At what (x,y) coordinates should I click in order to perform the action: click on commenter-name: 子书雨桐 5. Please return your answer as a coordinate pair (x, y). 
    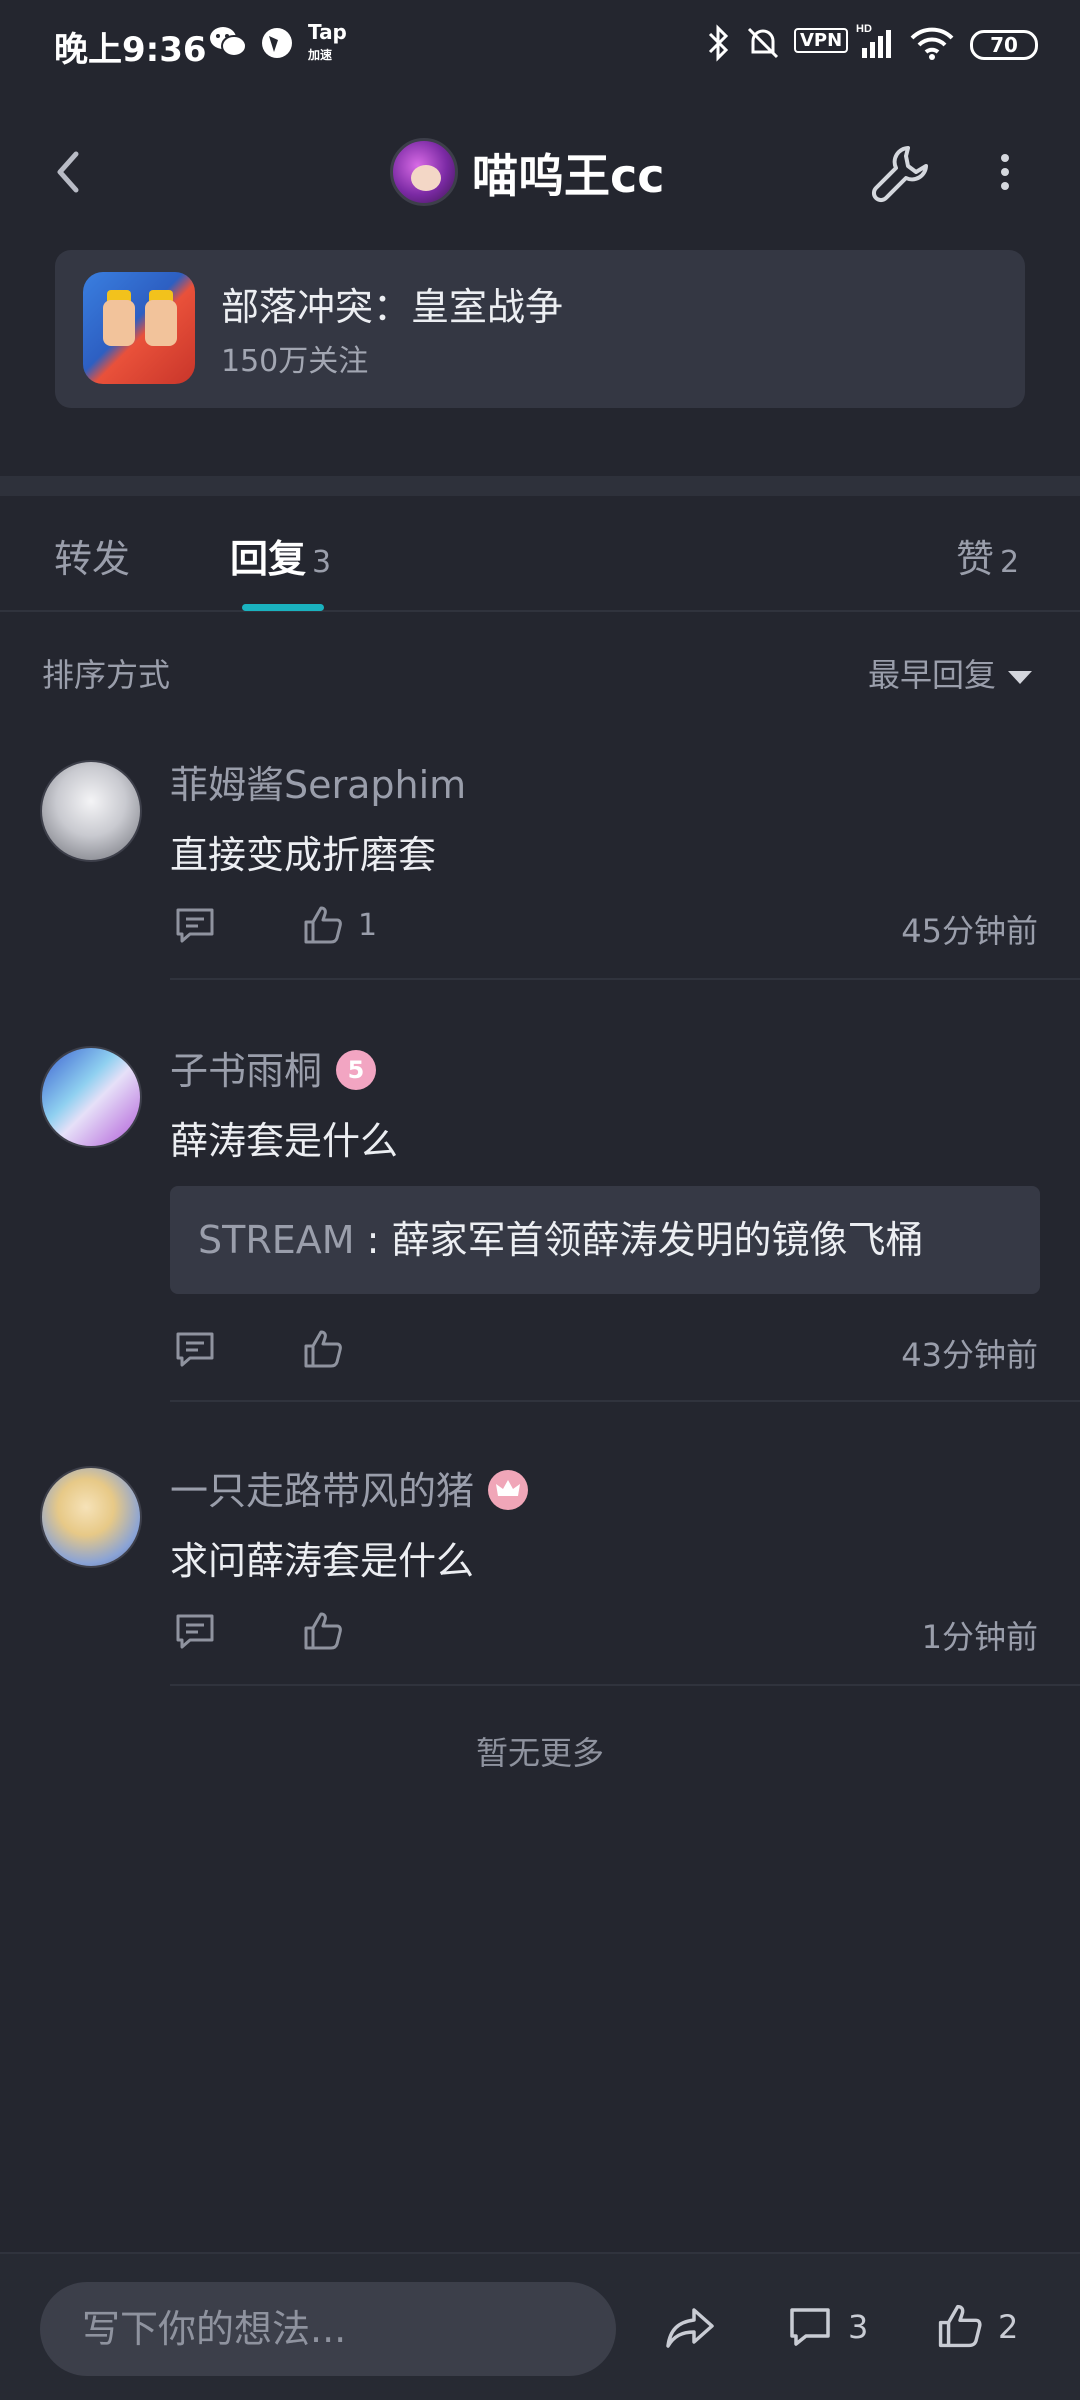
    Looking at the image, I should click on (273, 1067).